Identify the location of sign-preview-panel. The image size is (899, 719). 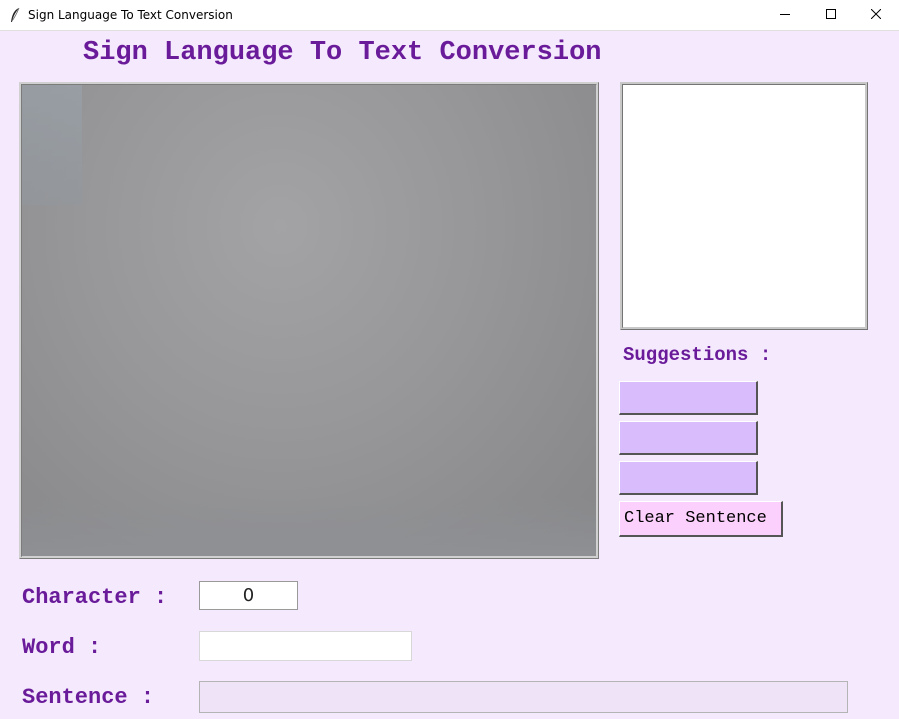
(744, 206).